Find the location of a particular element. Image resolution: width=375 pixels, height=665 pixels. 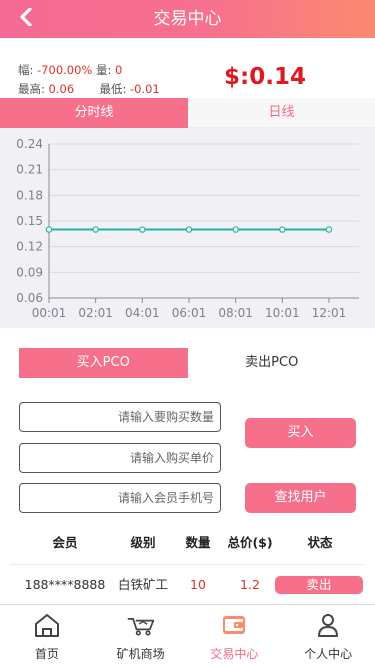

find-user-button: 查找用户 is located at coordinates (300, 498).